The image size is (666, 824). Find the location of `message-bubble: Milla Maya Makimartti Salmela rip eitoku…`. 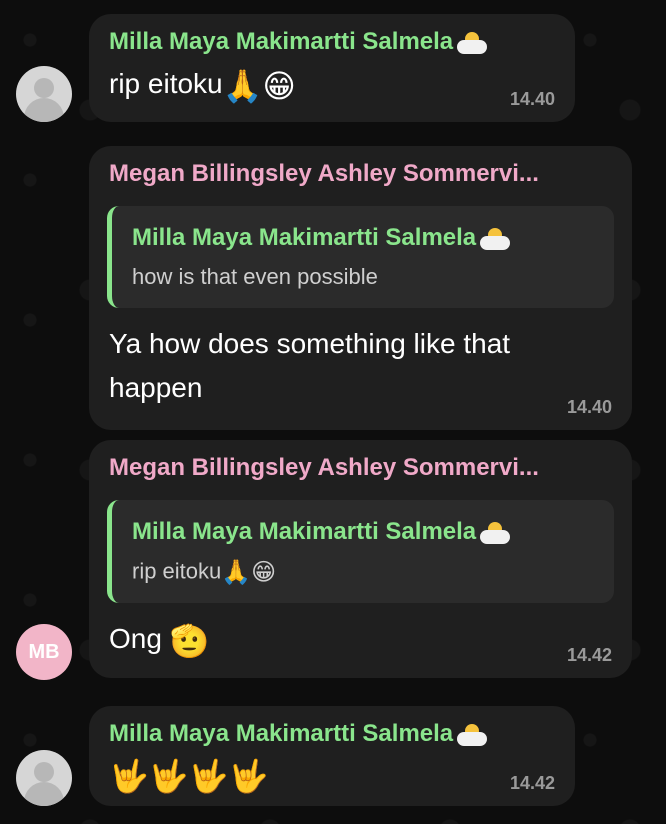

message-bubble: Milla Maya Makimartti Salmela rip eitoku… is located at coordinates (332, 68).